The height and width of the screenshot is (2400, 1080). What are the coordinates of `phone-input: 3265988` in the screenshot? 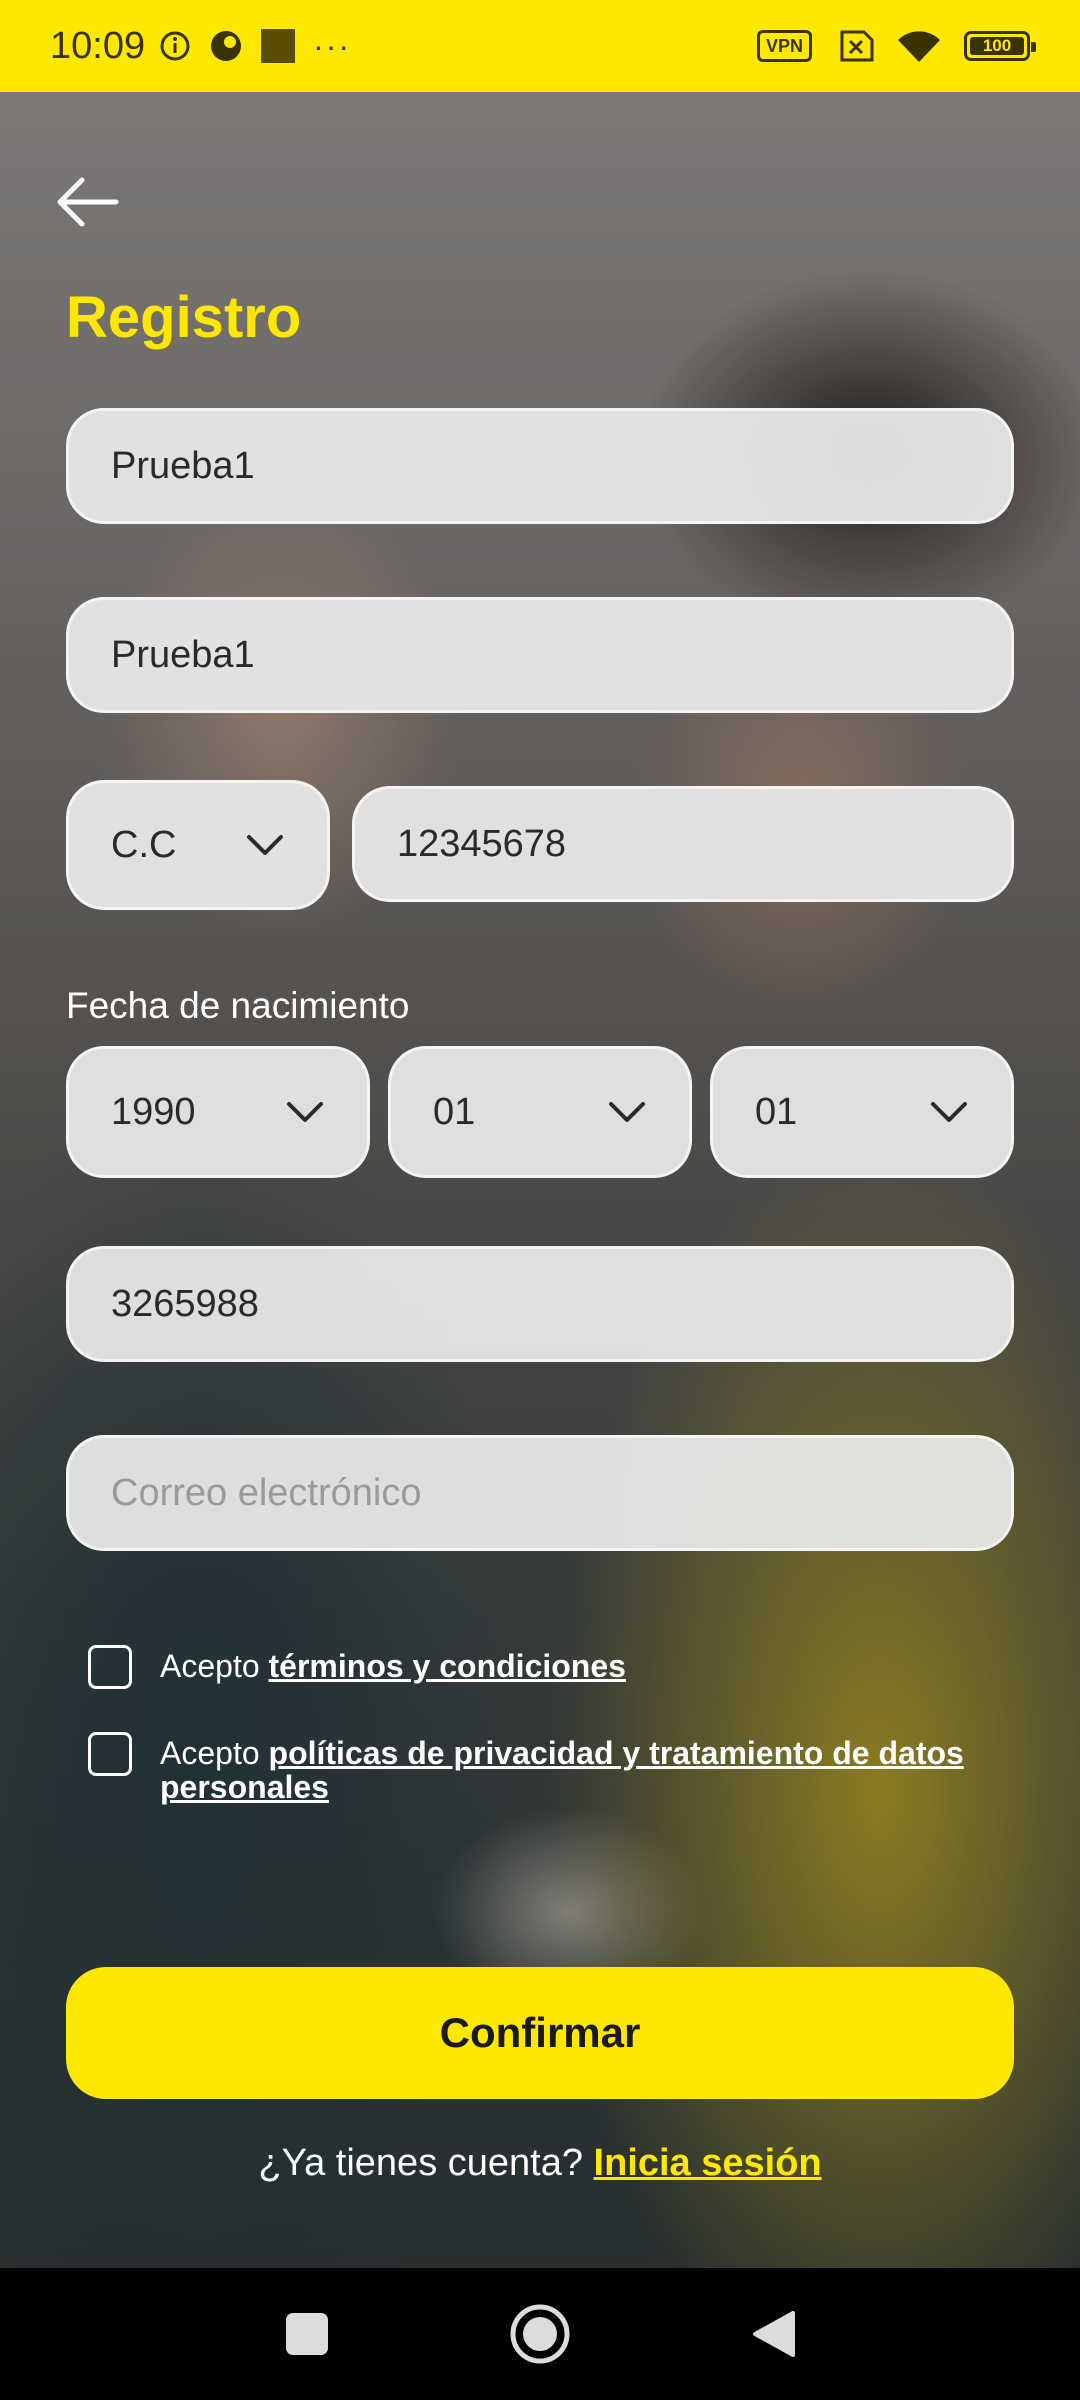 It's located at (540, 1304).